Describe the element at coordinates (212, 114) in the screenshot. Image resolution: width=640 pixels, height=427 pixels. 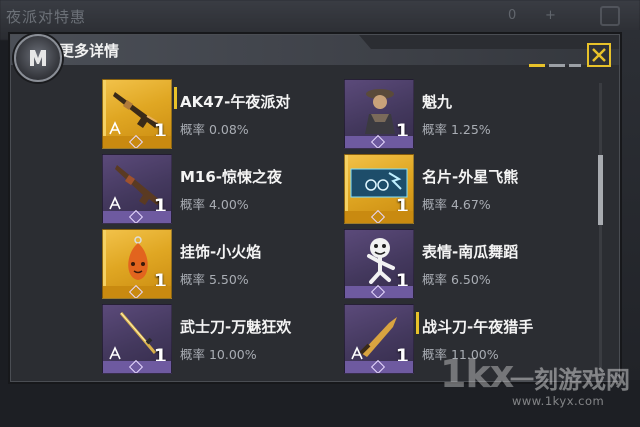
I see `reward-item-ak47: 1 AK47-午夜派对 概率 0.08%` at that location.